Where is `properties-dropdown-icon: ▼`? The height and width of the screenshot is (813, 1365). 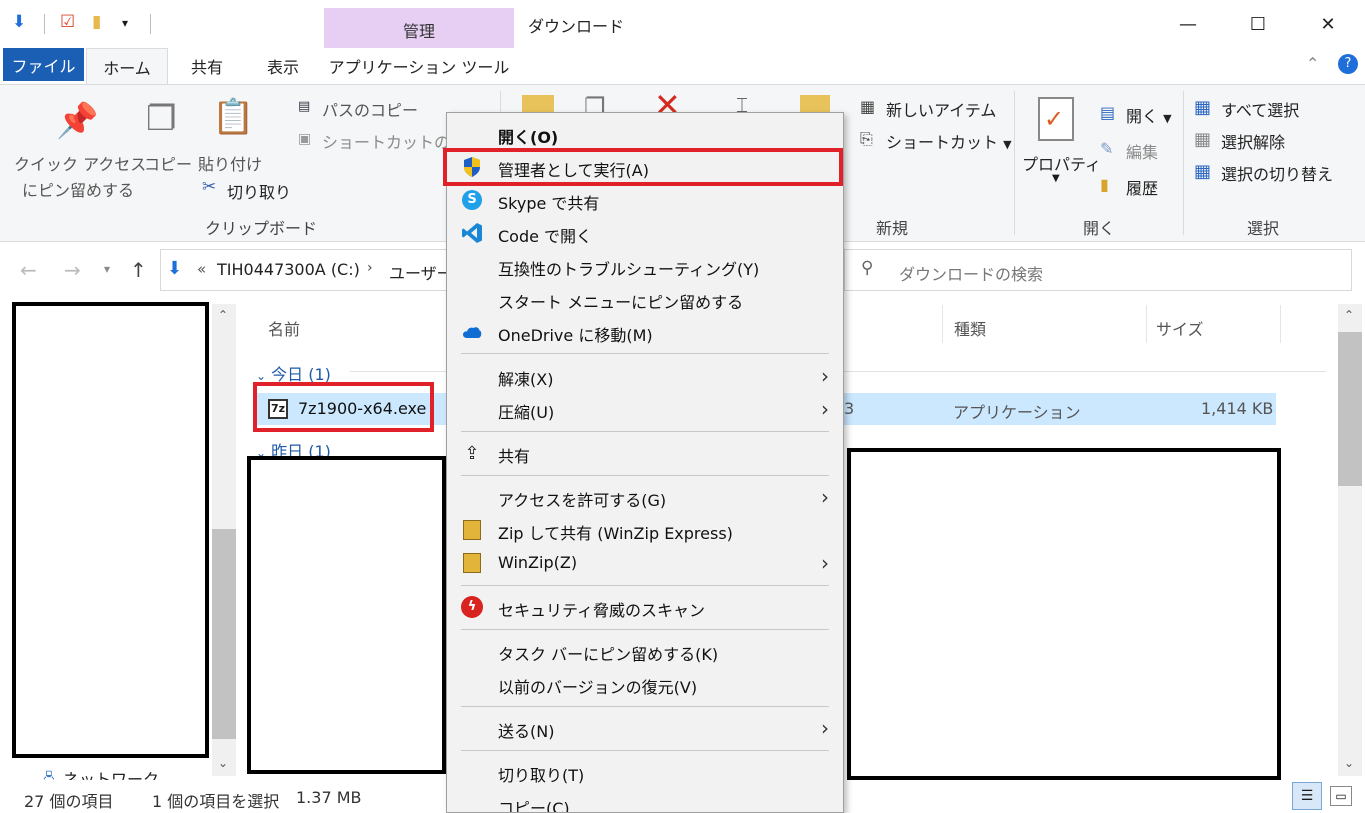 properties-dropdown-icon: ▼ is located at coordinates (1056, 178).